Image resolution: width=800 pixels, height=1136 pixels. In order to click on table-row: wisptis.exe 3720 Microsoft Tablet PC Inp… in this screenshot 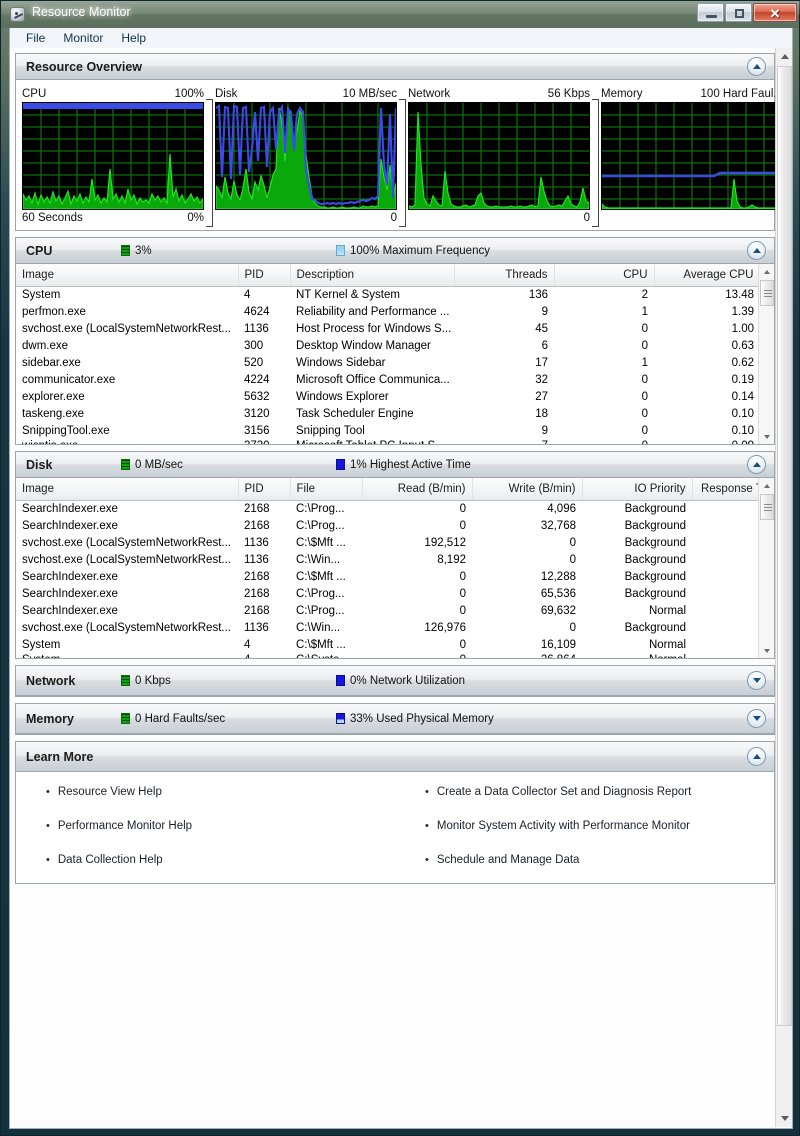, I will do `click(388, 442)`.